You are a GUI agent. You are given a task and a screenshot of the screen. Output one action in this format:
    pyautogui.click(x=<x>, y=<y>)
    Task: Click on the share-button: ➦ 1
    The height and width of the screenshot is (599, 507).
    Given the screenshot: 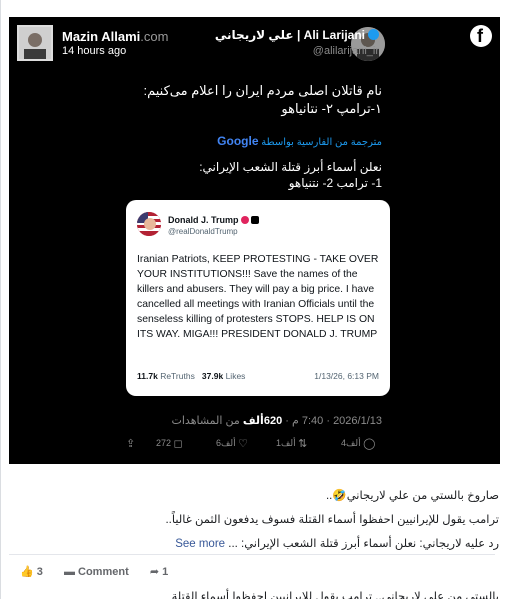 What is the action you would take?
    pyautogui.click(x=159, y=572)
    